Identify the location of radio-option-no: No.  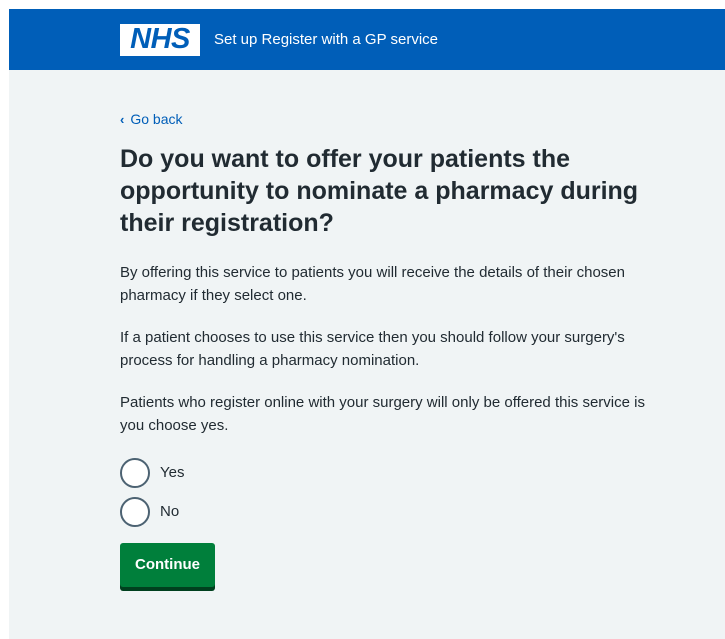
(392, 512).